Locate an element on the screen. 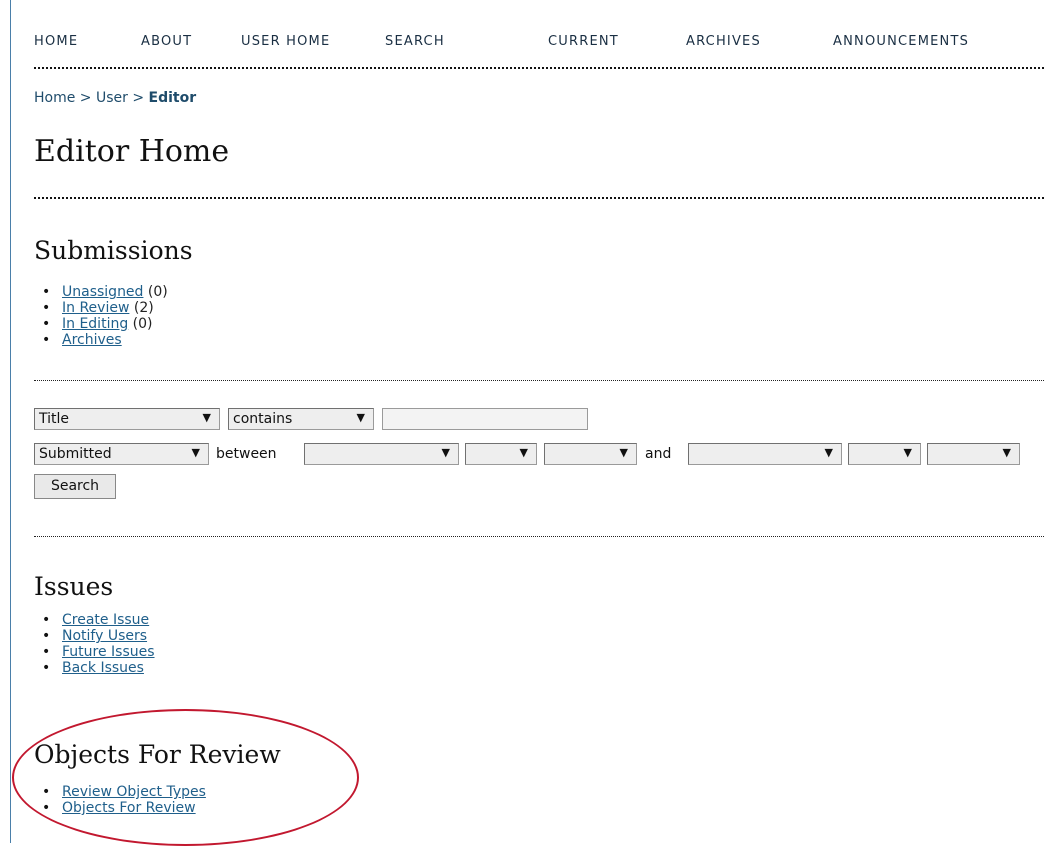  in-editing-link: In Editing is located at coordinates (95, 324).